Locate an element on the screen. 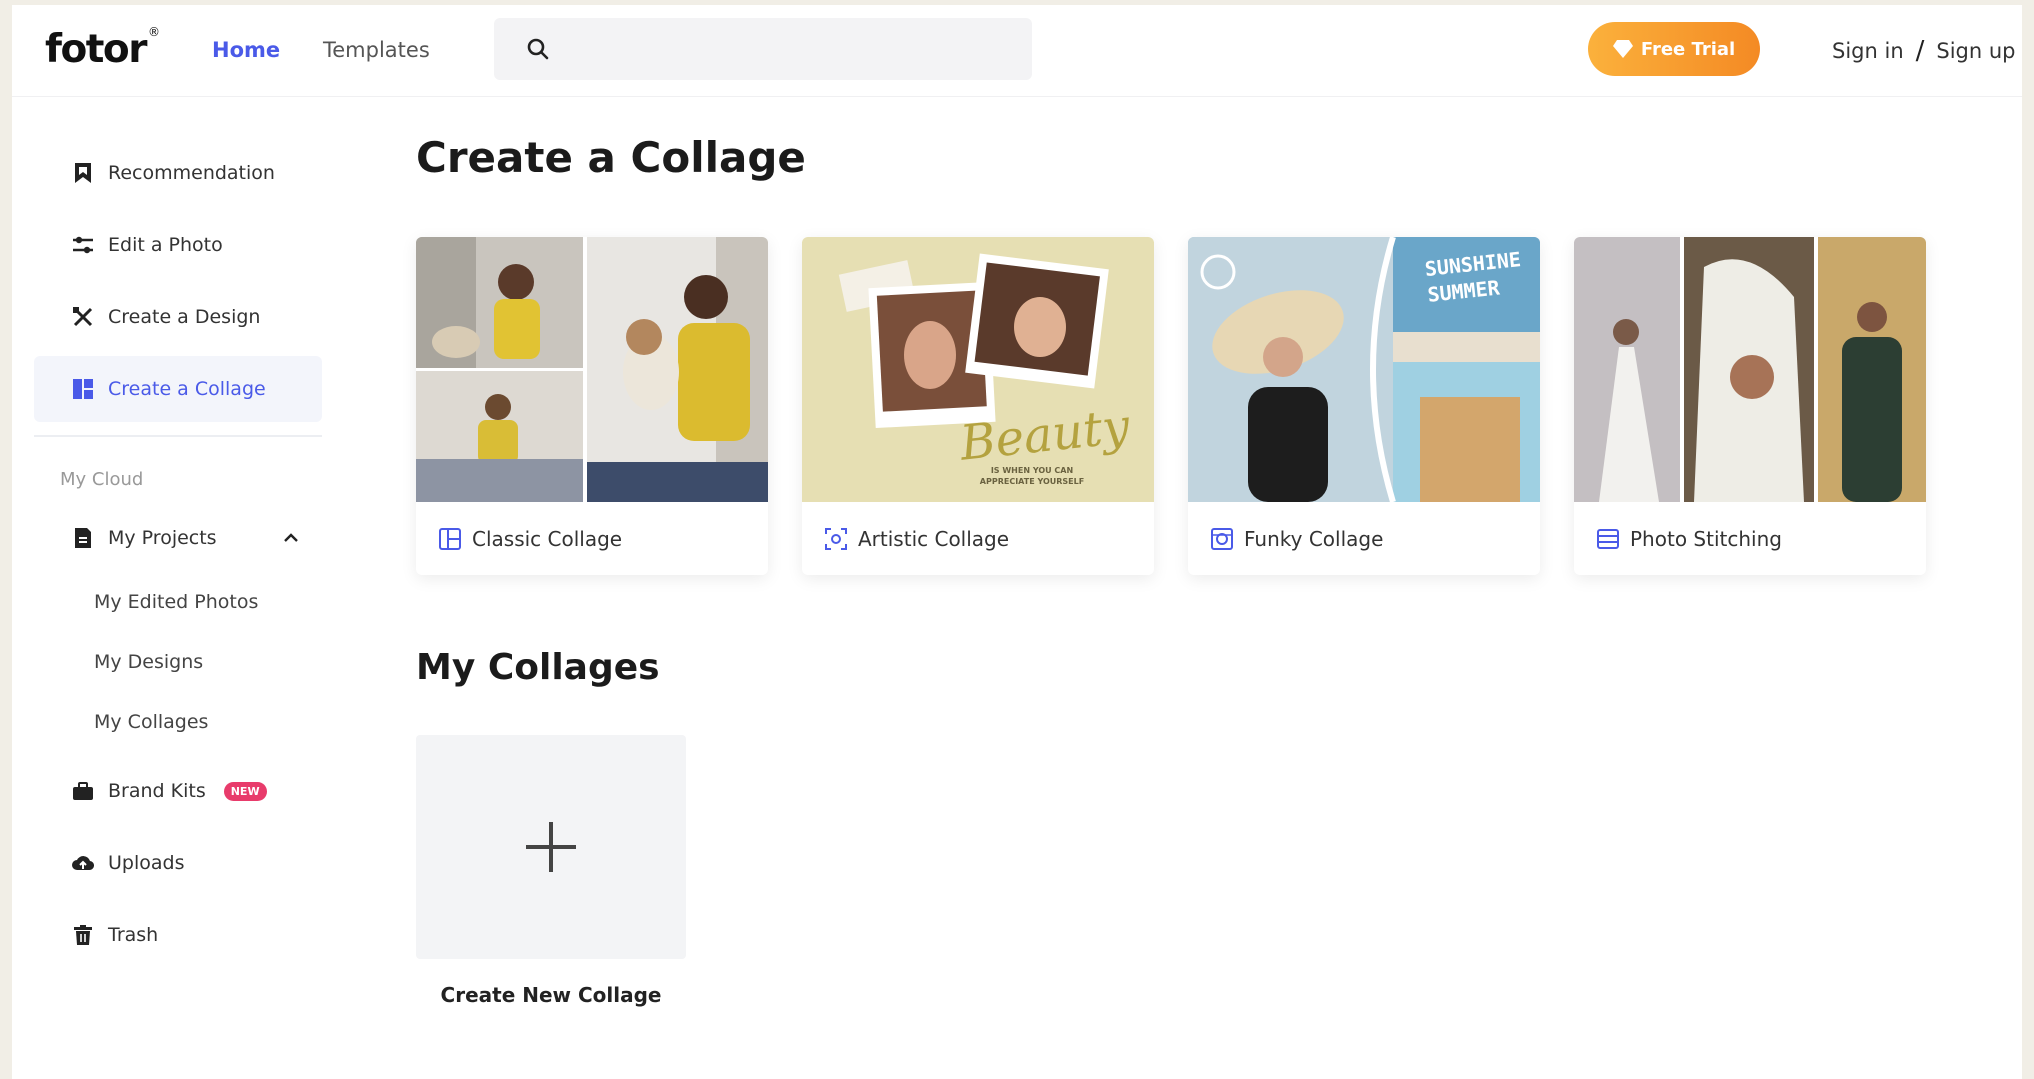 The height and width of the screenshot is (1079, 2034). card-label: Photo Stitching is located at coordinates (1706, 539).